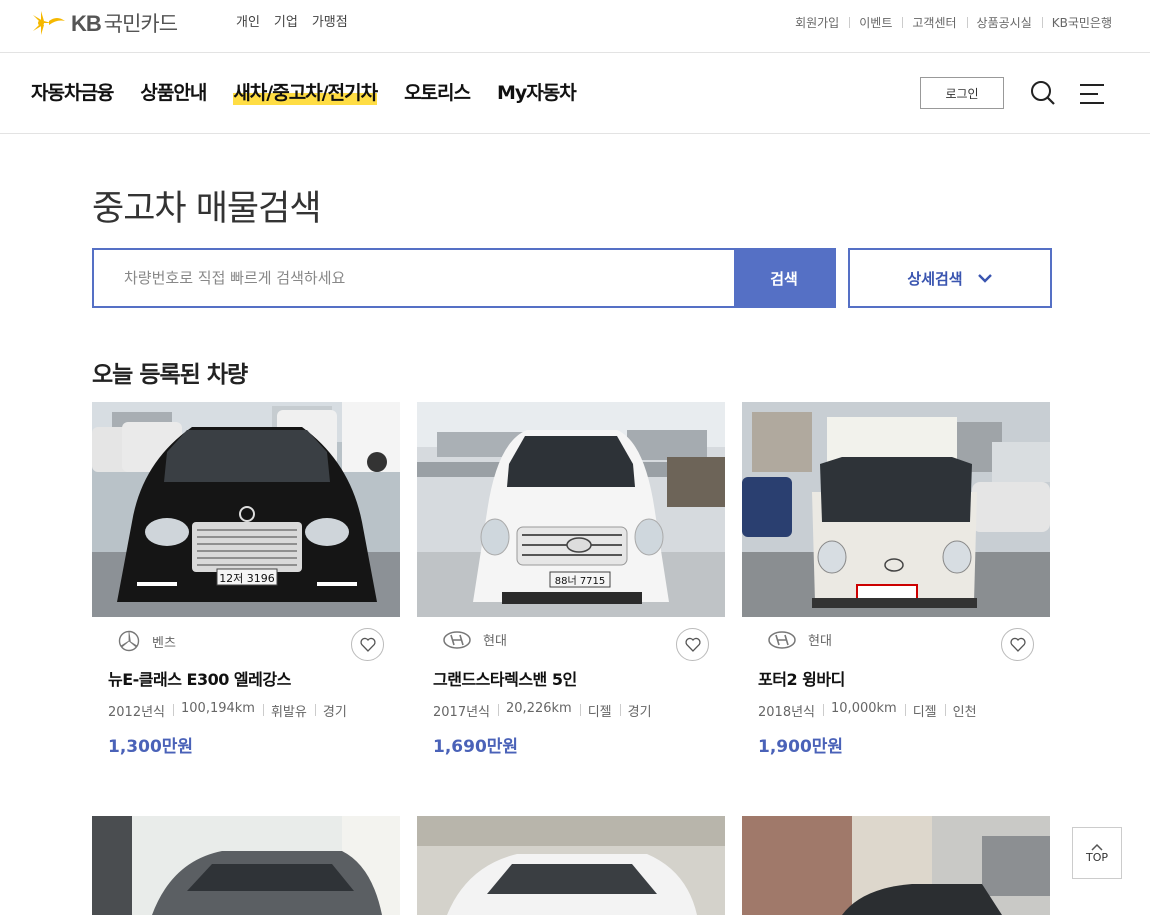  What do you see at coordinates (414, 278) in the screenshot?
I see `plate-search-input` at bounding box center [414, 278].